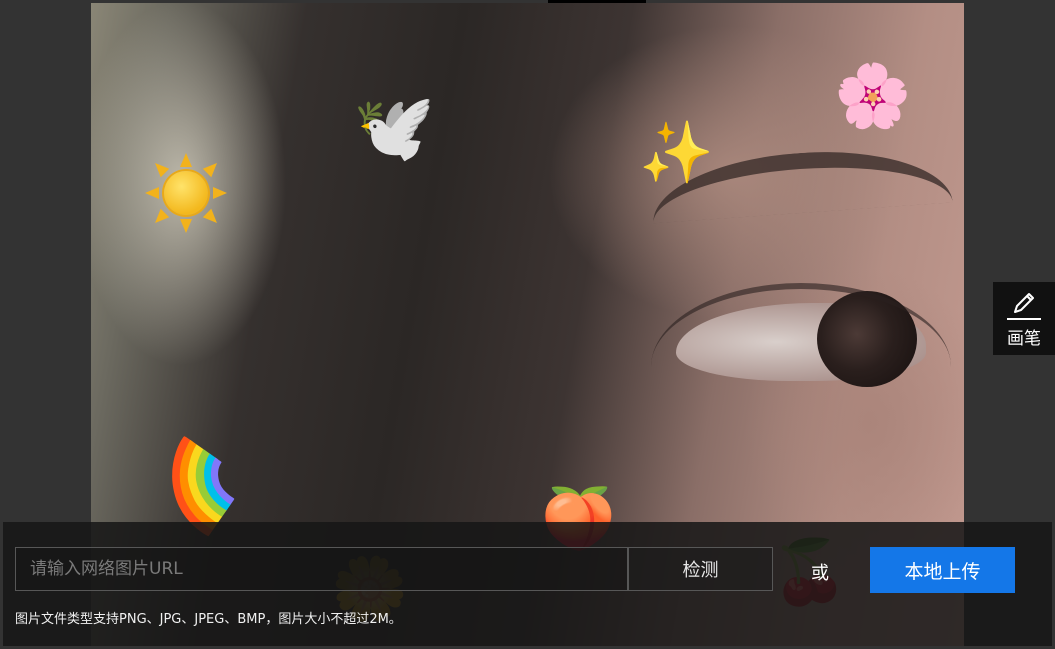  I want to click on dove-sticker-icon: 🕊️, so click(394, 128).